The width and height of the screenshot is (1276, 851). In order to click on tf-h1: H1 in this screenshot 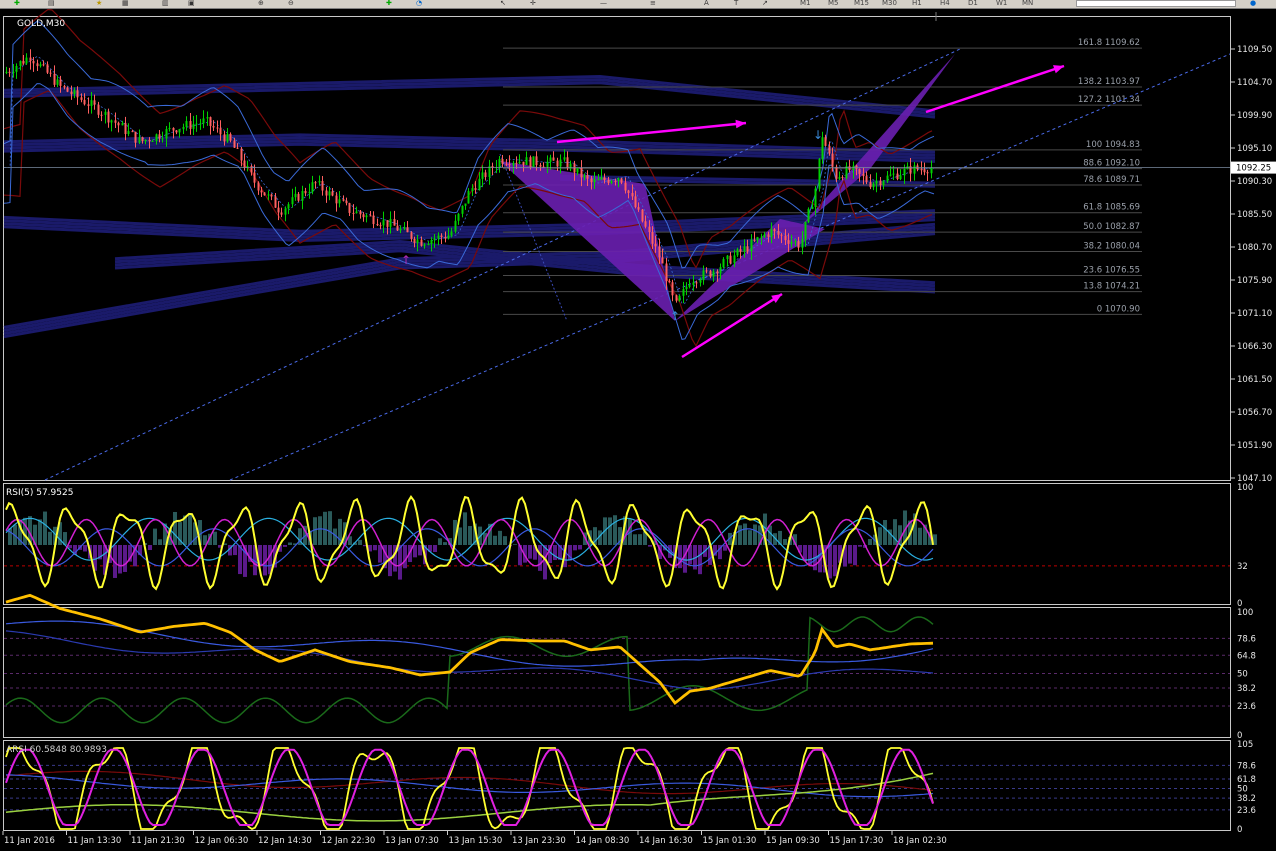, I will do `click(917, 3)`.